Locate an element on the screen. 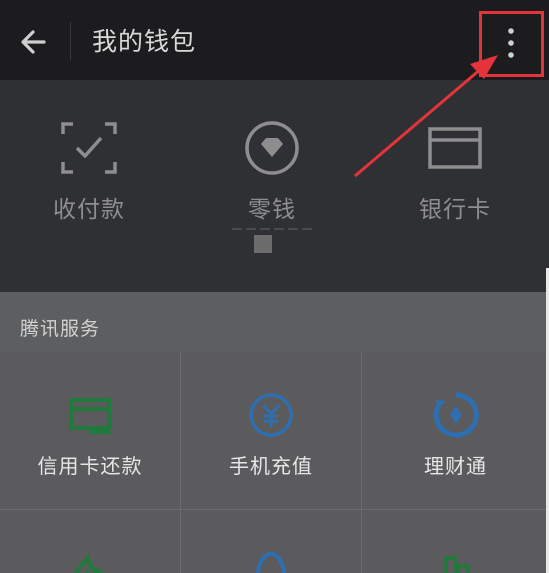 The width and height of the screenshot is (549, 573). wallet-item-pay: 收付款 is located at coordinates (89, 175).